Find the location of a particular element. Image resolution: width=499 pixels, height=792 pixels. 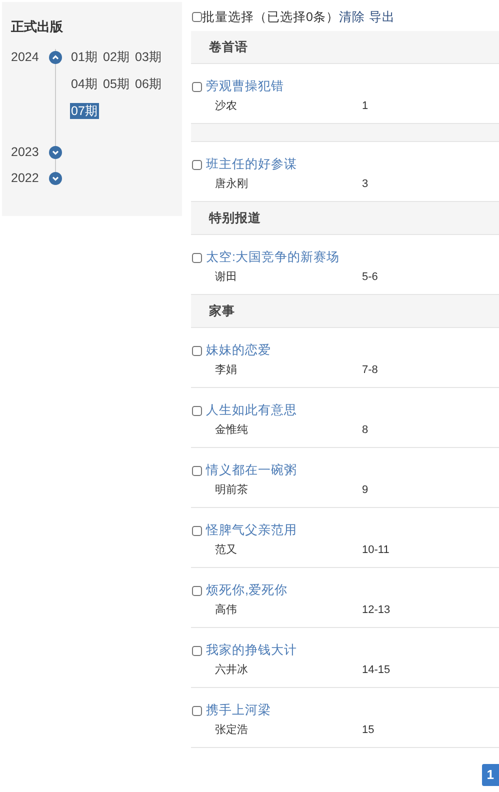

page-number: 15 is located at coordinates (368, 730).